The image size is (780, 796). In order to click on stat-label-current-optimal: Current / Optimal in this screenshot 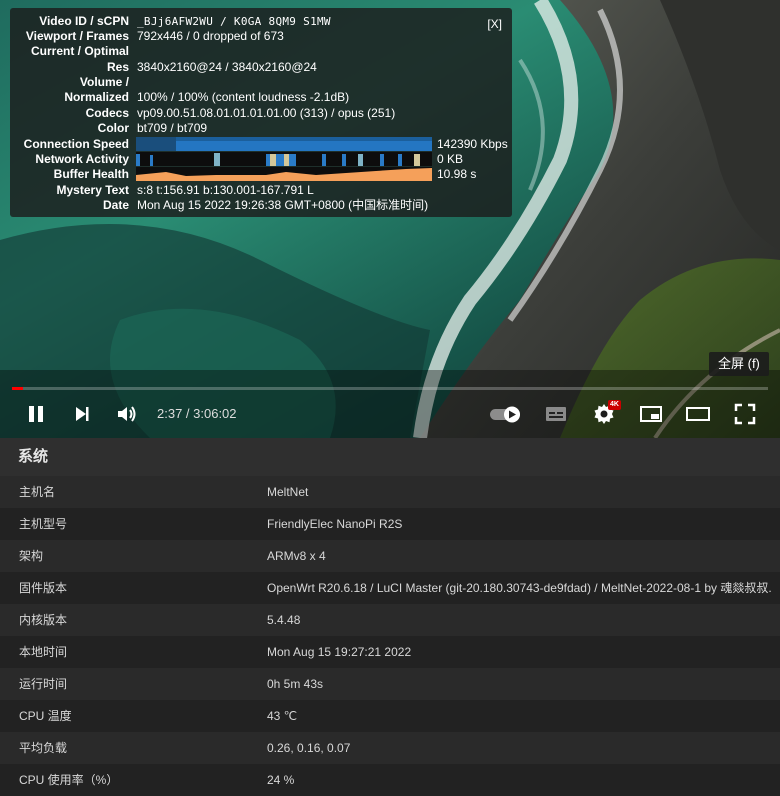, I will do `click(79, 51)`.